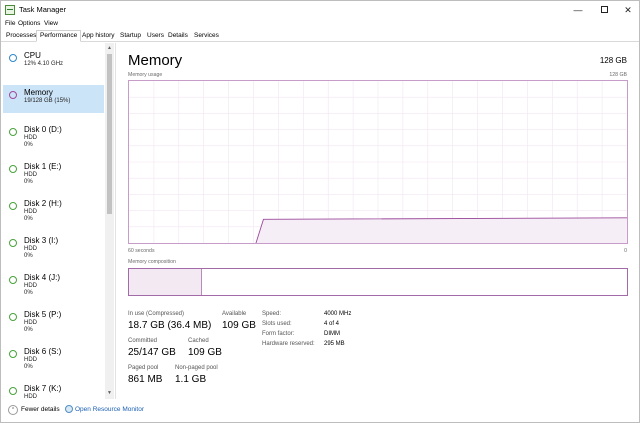  What do you see at coordinates (53, 321) in the screenshot?
I see `sidebar-item-disk-5-p: Disk 5 (P:) HDD 0%` at bounding box center [53, 321].